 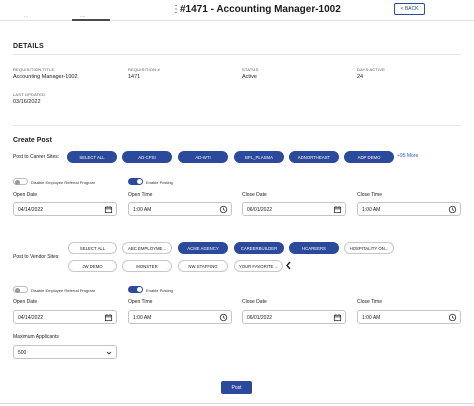 What do you see at coordinates (314, 157) in the screenshot?
I see `career-site-adnortheast: ADNORTHEAST` at bounding box center [314, 157].